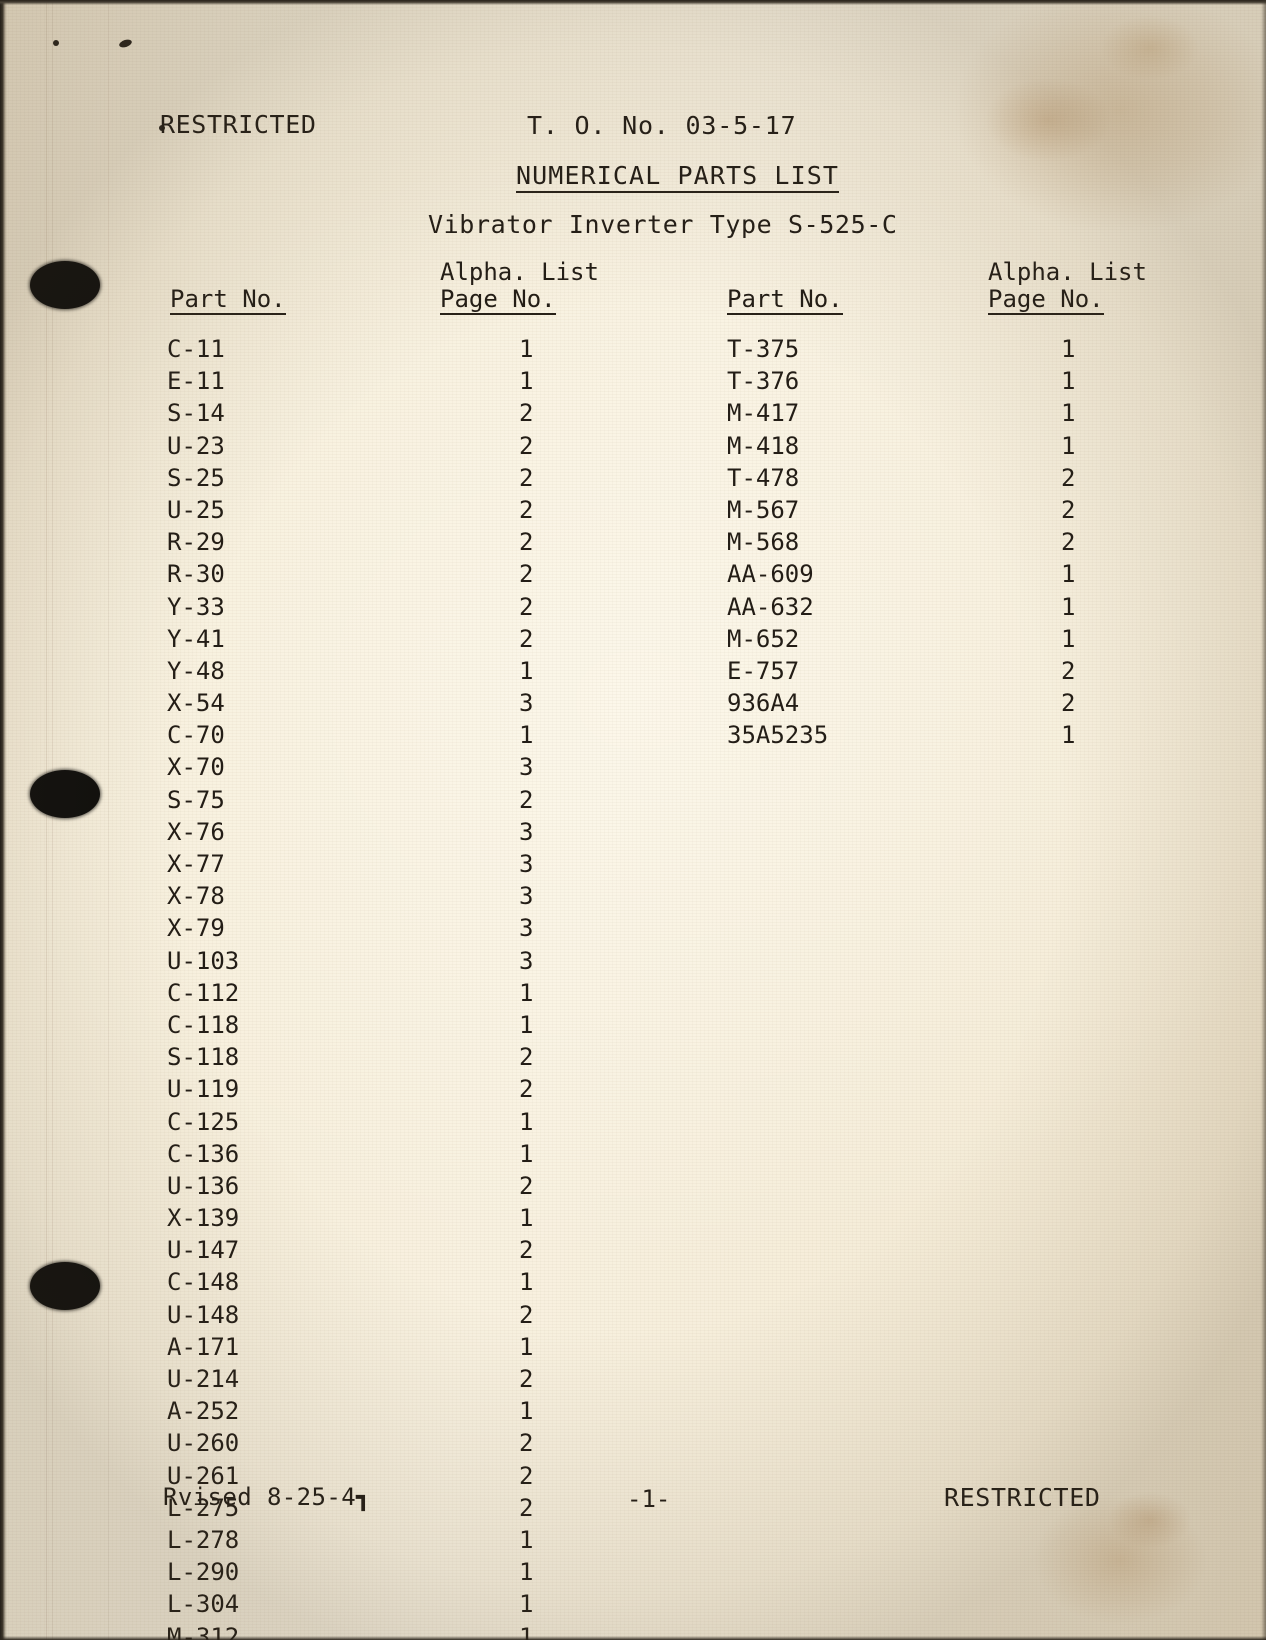  What do you see at coordinates (196, 799) in the screenshot?
I see `part-number: S-75` at bounding box center [196, 799].